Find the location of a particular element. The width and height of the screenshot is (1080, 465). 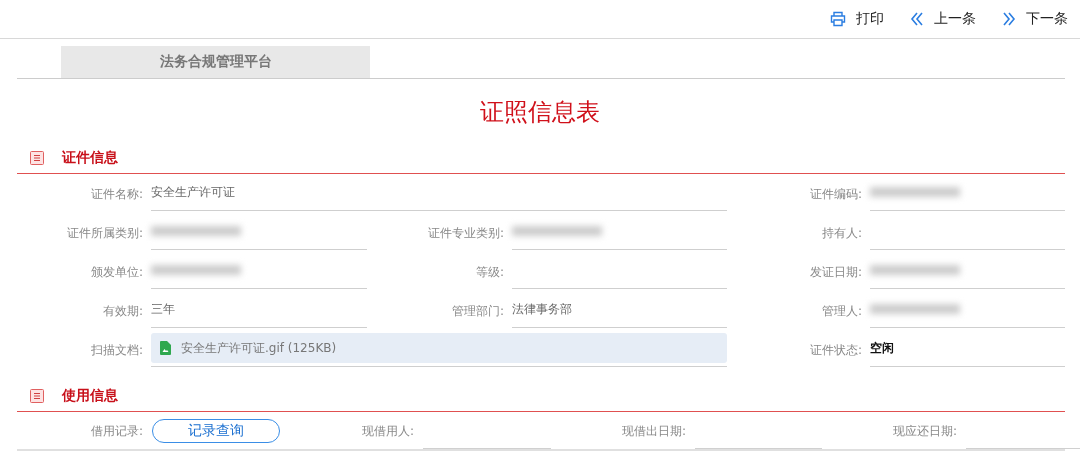

field-label: 扫描文档: is located at coordinates (116, 350).